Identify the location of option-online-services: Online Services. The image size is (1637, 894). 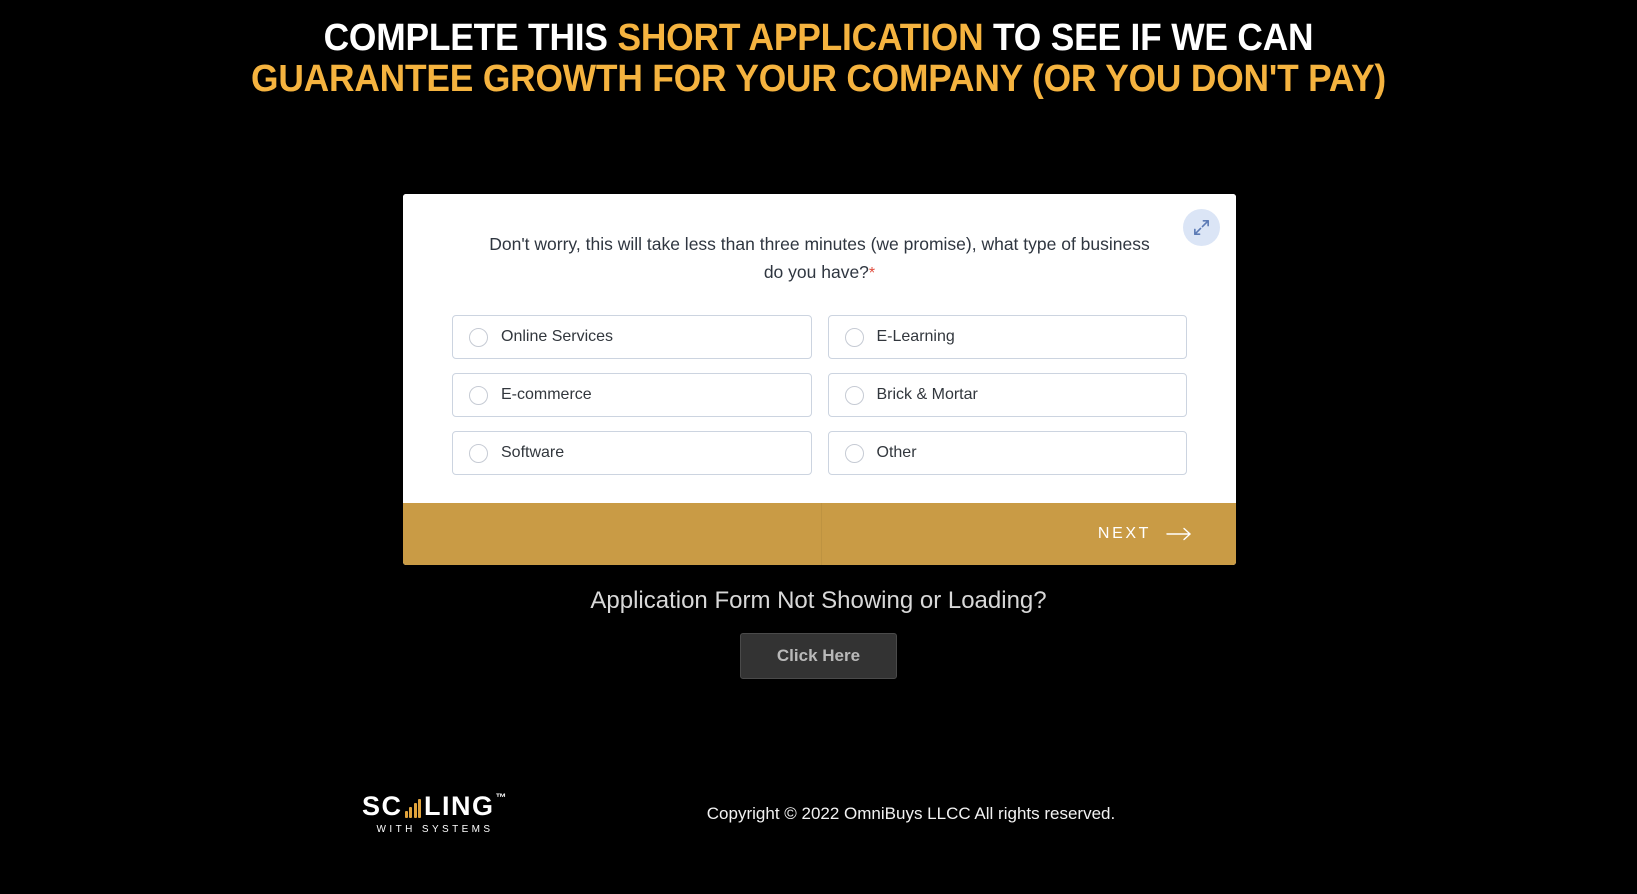
(632, 337).